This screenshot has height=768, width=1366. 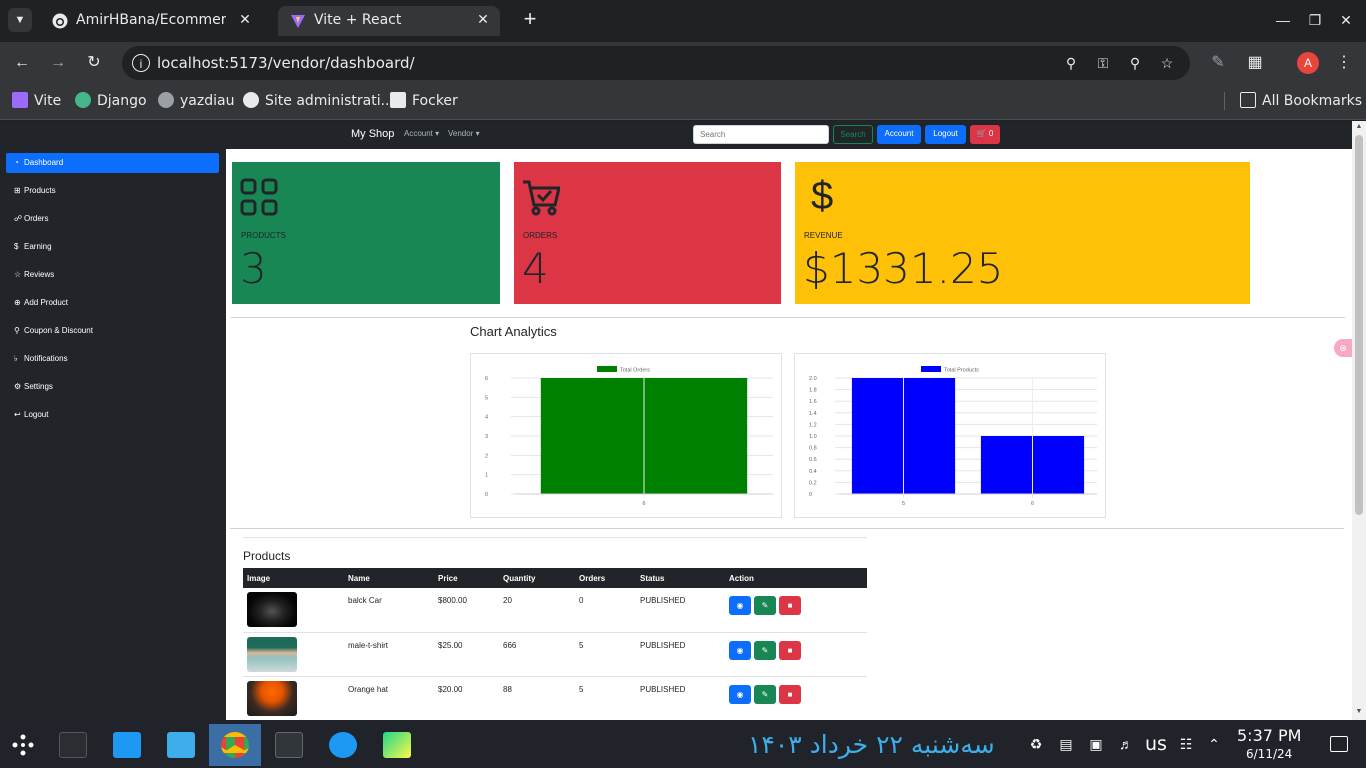 What do you see at coordinates (530, 20) in the screenshot?
I see `new-tab-button: +` at bounding box center [530, 20].